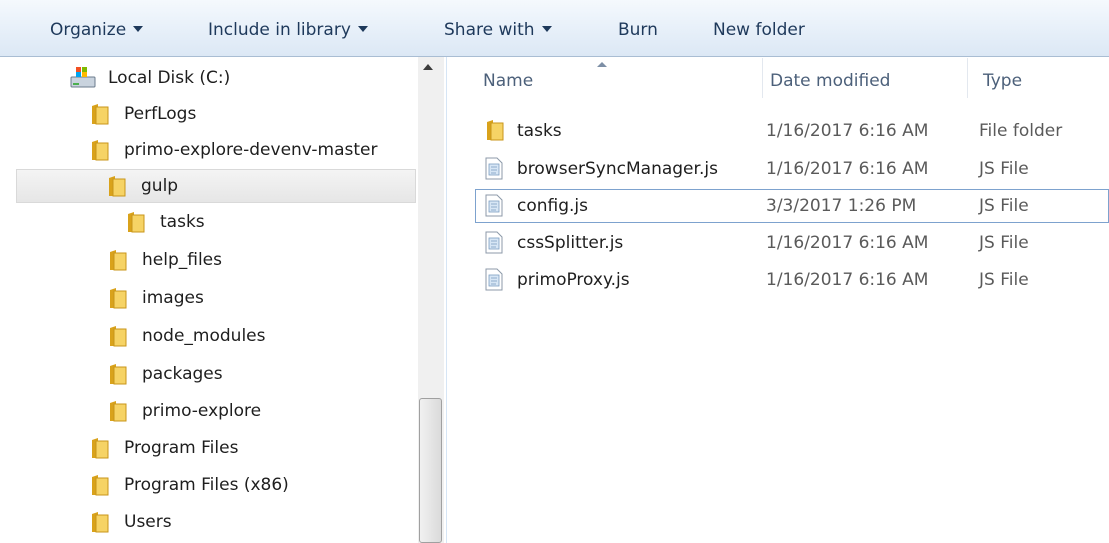 The width and height of the screenshot is (1109, 543). I want to click on nav-item-gulp: gulp, so click(216, 186).